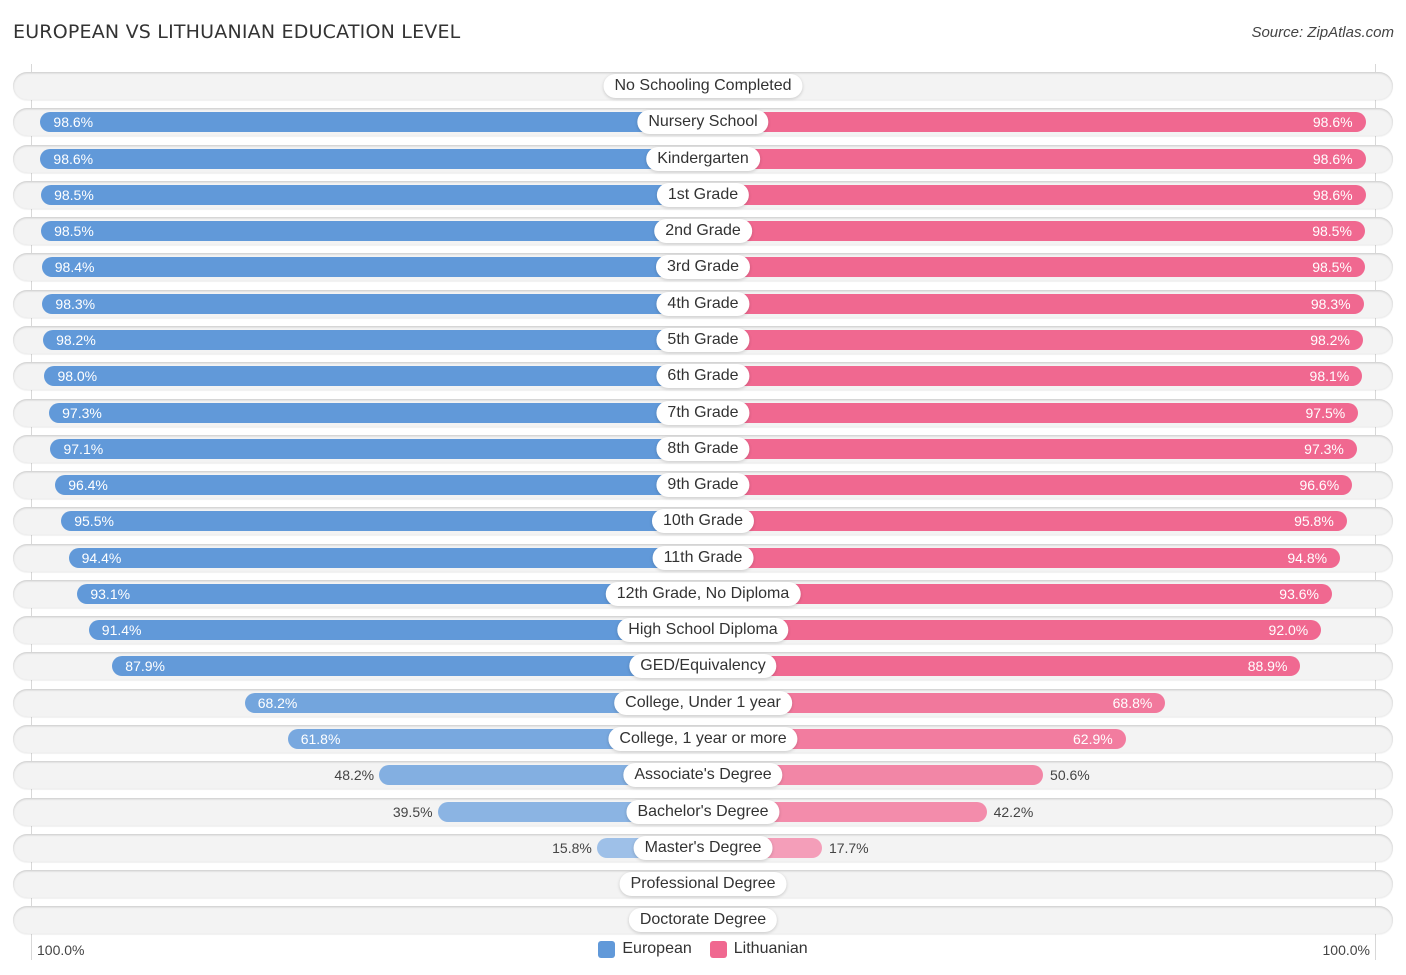 This screenshot has height=975, width=1406. Describe the element at coordinates (145, 666) in the screenshot. I see `european-value-label: 87.9%` at that location.